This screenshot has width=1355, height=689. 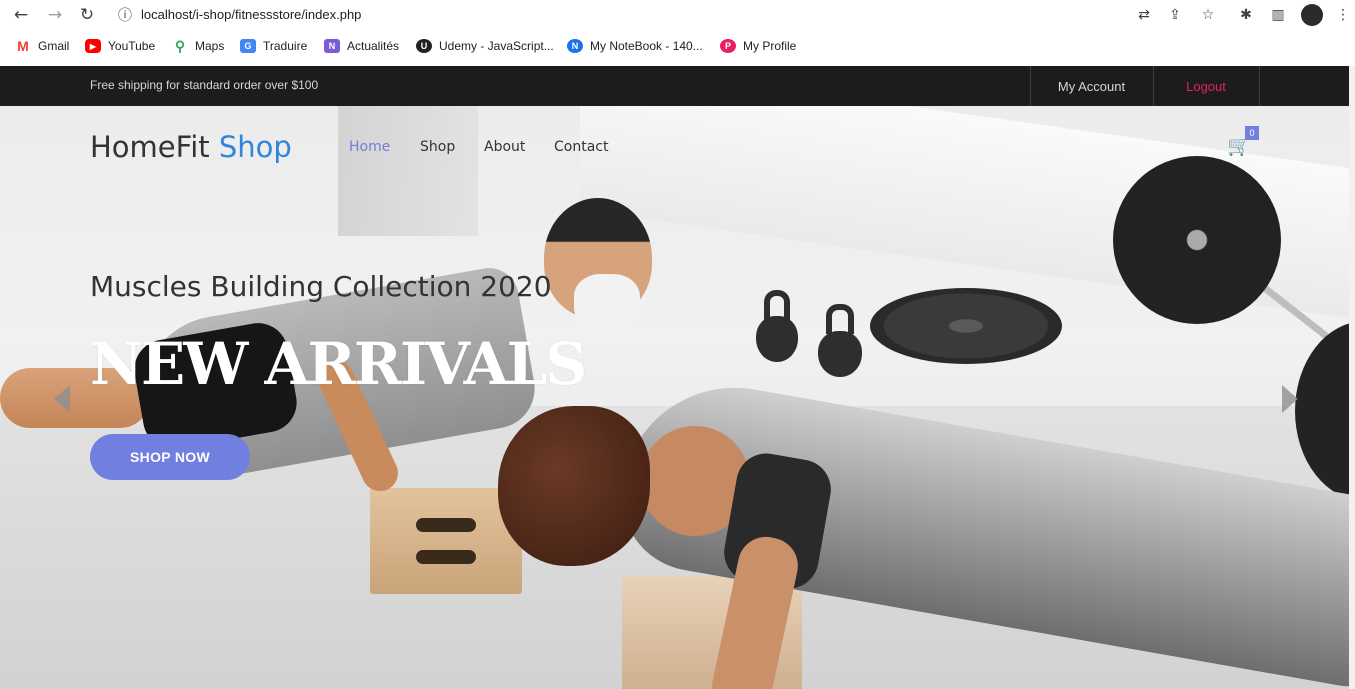 I want to click on translate-app-icon: G, so click(x=248, y=46).